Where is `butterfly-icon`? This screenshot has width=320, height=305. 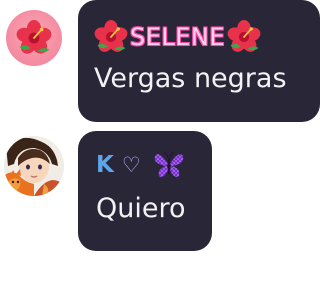
butterfly-icon is located at coordinates (168, 164).